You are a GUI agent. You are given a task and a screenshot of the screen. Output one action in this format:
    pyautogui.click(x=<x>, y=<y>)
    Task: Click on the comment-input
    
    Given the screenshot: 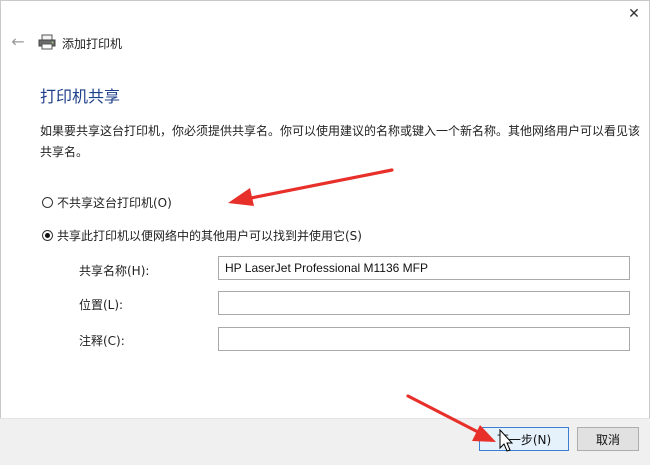 What is the action you would take?
    pyautogui.click(x=424, y=339)
    